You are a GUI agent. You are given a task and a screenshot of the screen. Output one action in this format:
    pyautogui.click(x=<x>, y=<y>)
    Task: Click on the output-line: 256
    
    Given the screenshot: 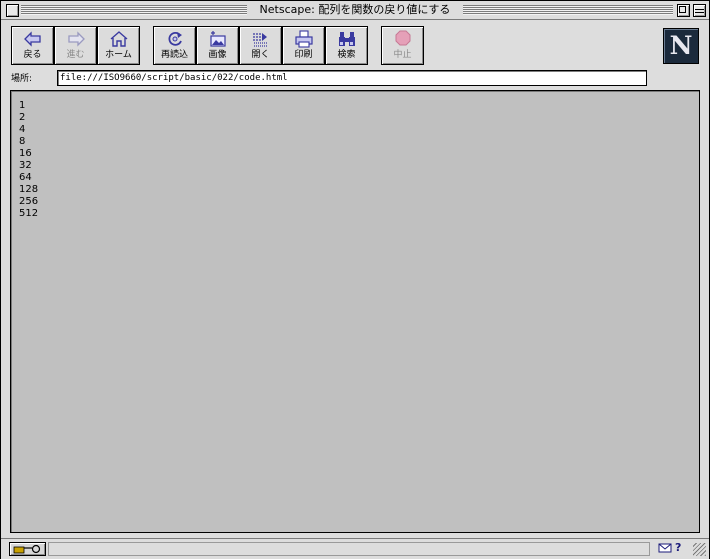 What is the action you would take?
    pyautogui.click(x=29, y=201)
    